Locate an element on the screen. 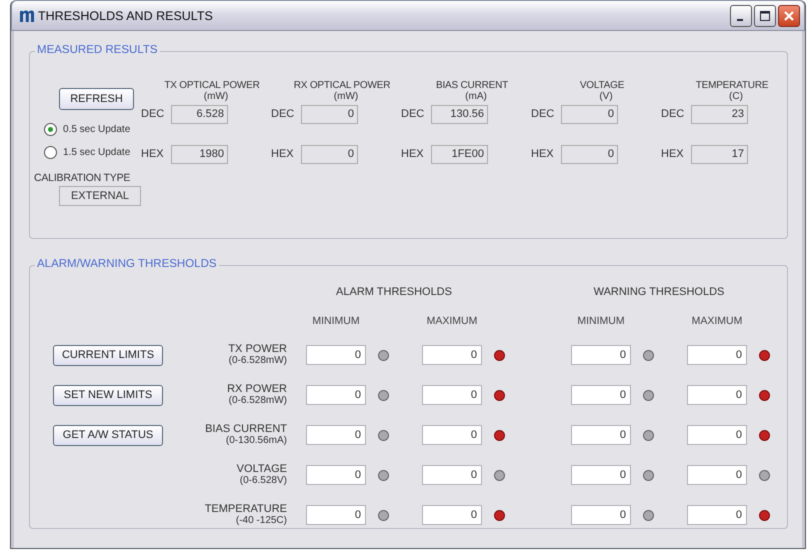 The width and height of the screenshot is (811, 550). quantity-unit: (C) is located at coordinates (736, 96).